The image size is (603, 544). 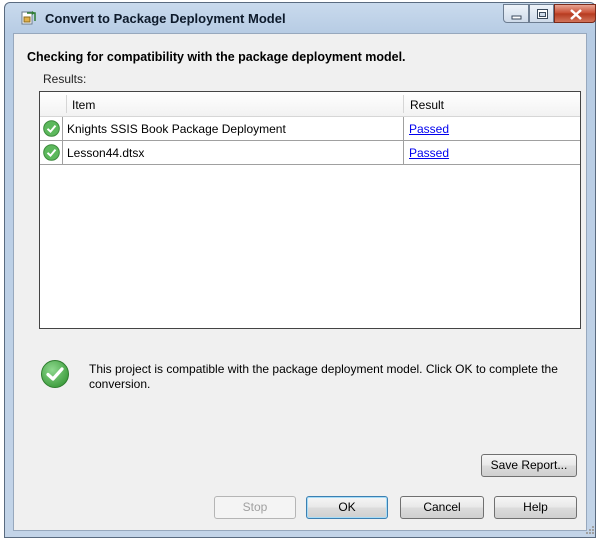 I want to click on resize-grip-icon, so click(x=590, y=530).